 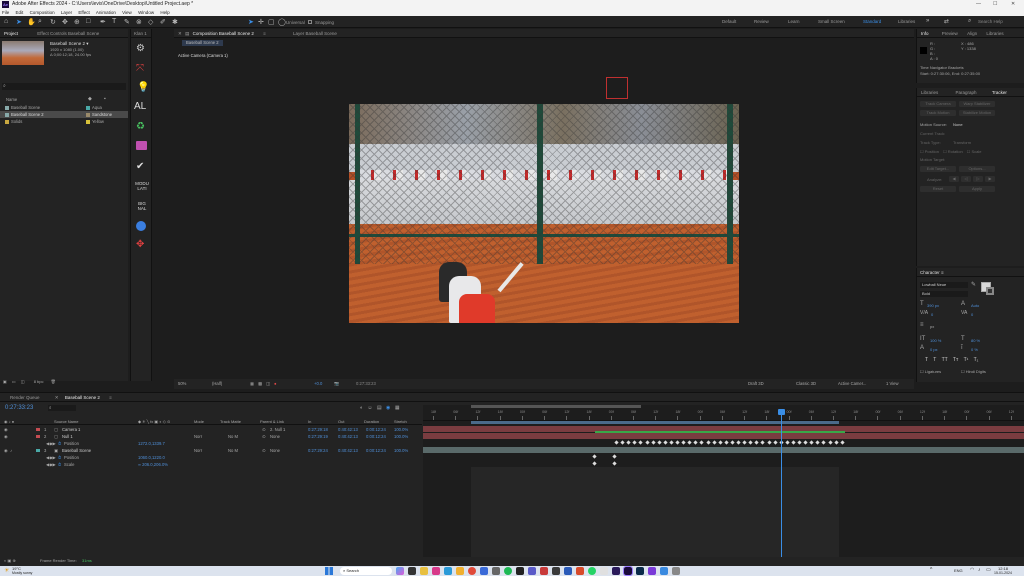 I want to click on layer-name: Camera 1, so click(x=71, y=429).